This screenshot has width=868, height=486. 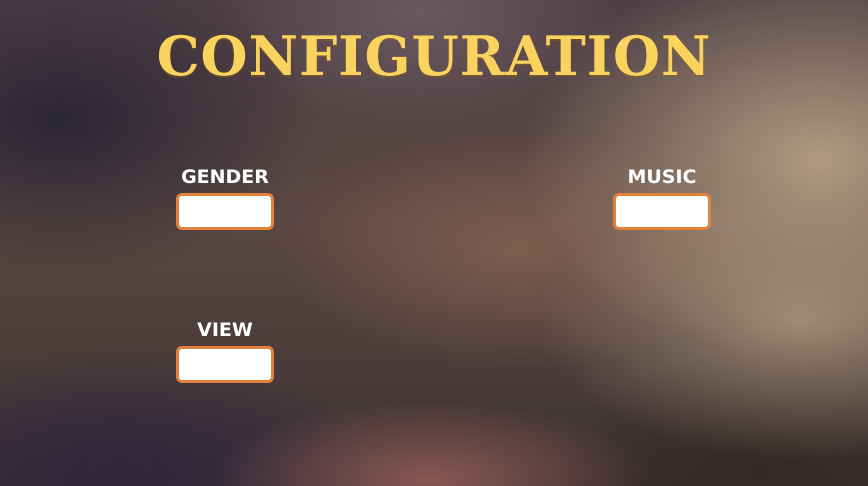 I want to click on music-input, so click(x=662, y=211).